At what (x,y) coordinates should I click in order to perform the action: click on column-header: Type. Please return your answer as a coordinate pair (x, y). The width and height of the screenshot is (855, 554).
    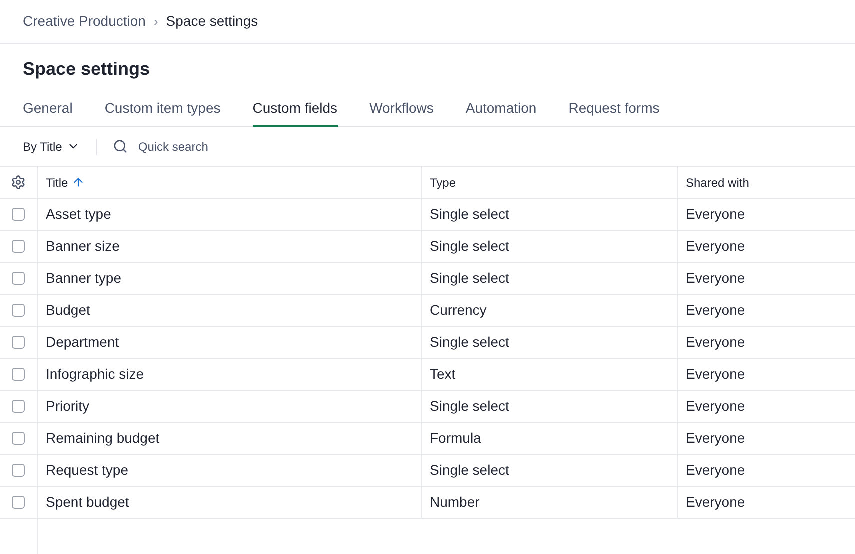
    Looking at the image, I should click on (443, 183).